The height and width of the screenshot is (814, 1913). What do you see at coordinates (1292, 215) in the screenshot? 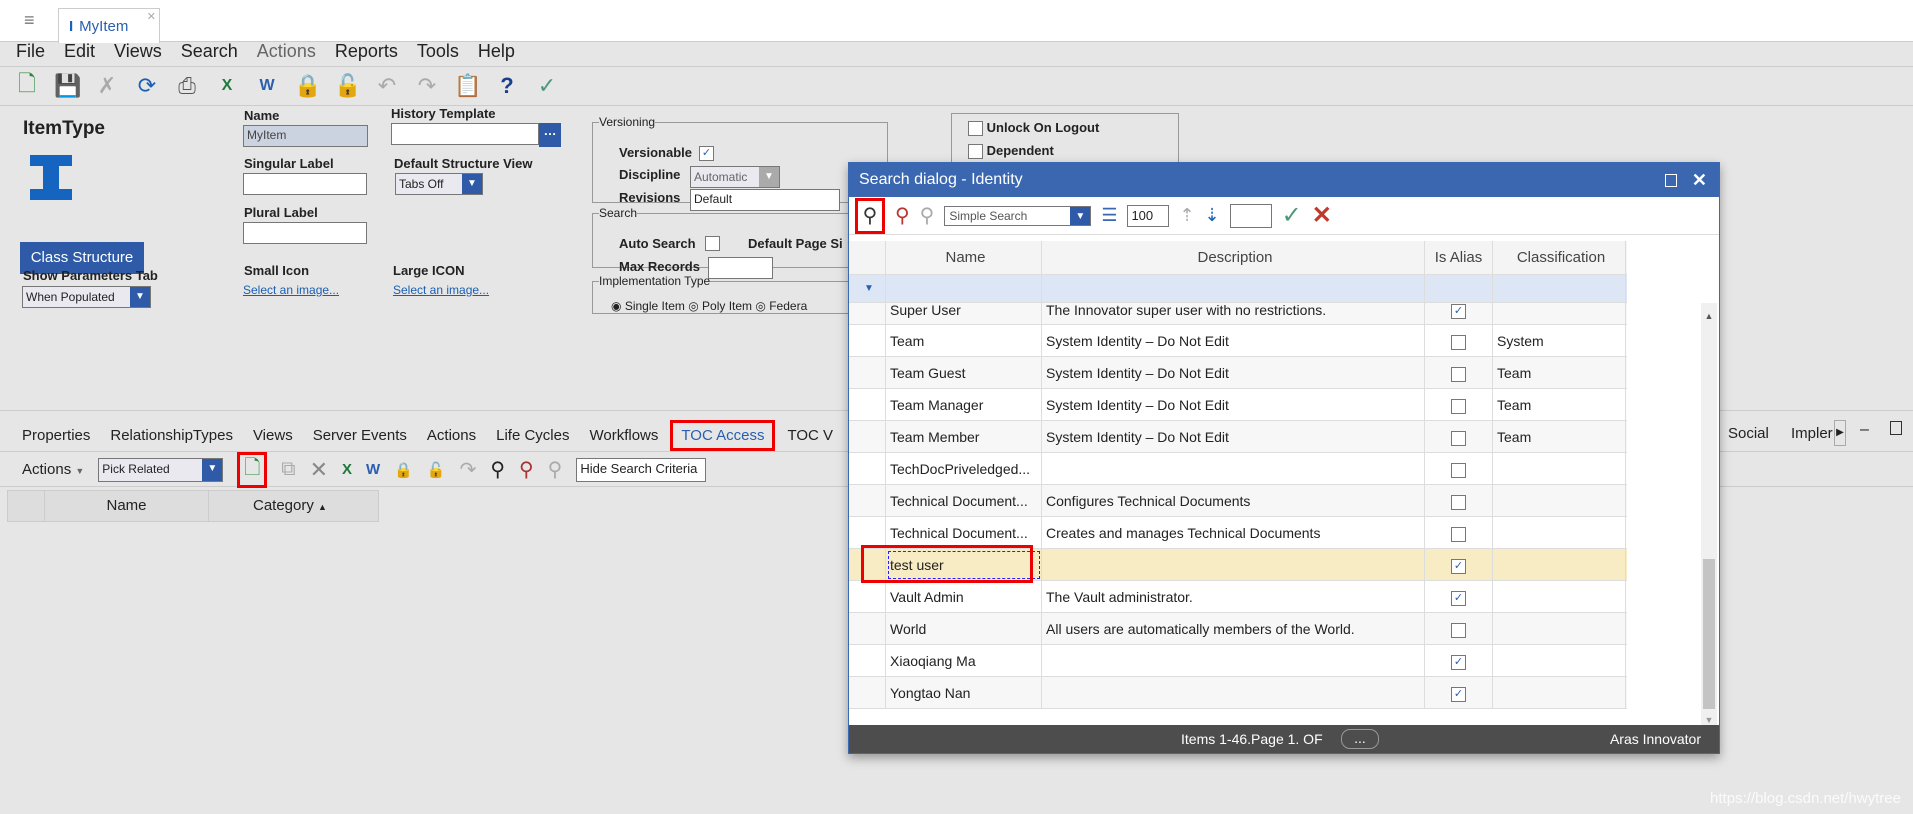
I see `ok-icon: ✓` at bounding box center [1292, 215].